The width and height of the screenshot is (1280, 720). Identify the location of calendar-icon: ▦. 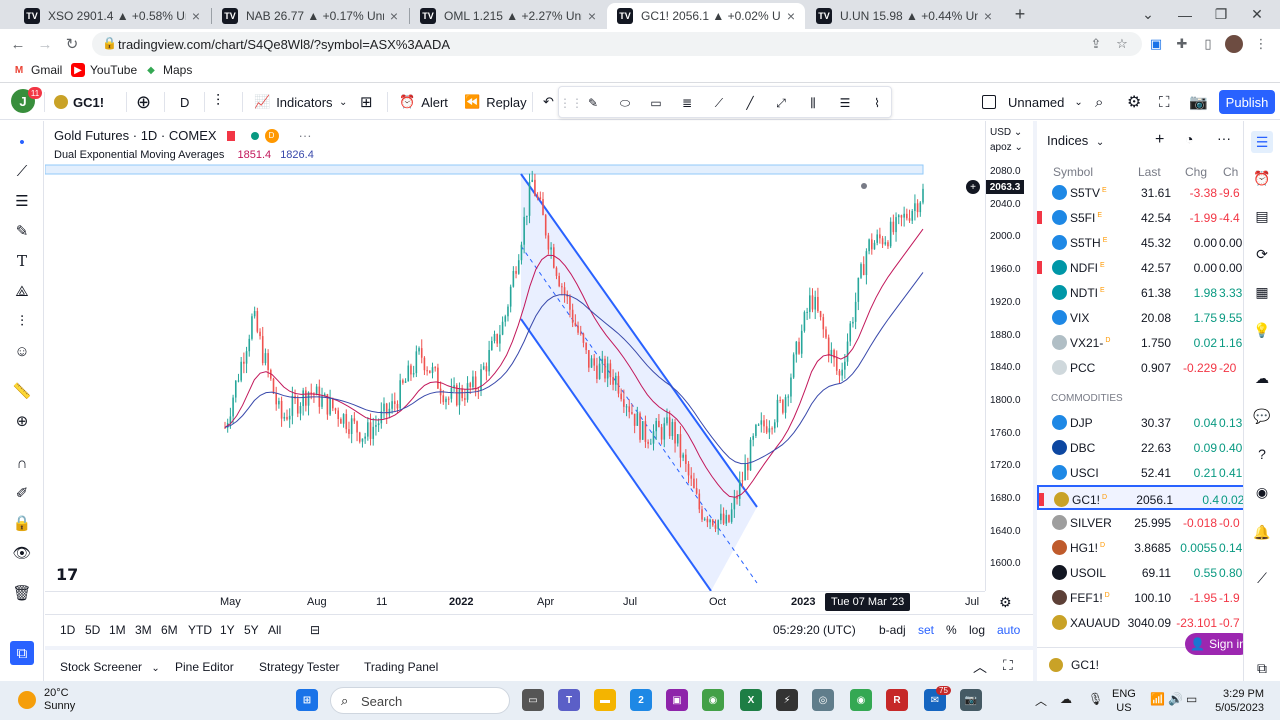
(1262, 292).